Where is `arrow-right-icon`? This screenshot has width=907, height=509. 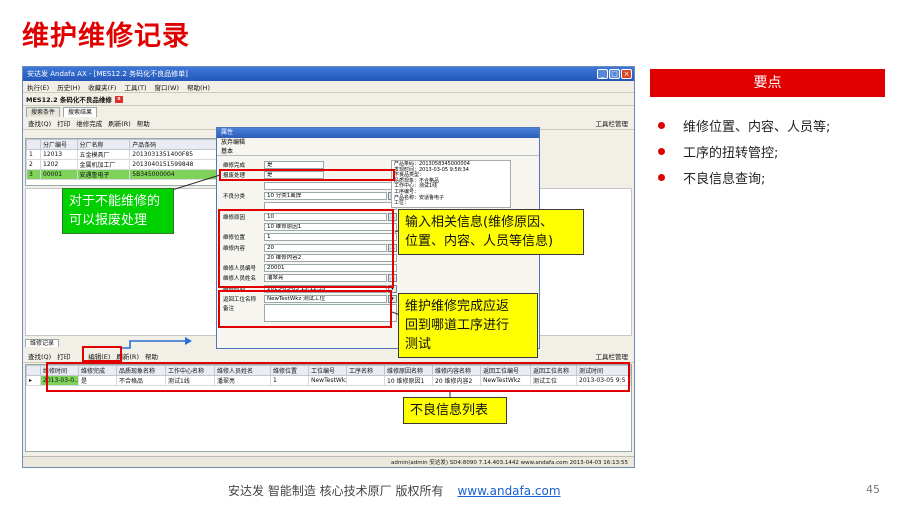 arrow-right-icon is located at coordinates (188, 341).